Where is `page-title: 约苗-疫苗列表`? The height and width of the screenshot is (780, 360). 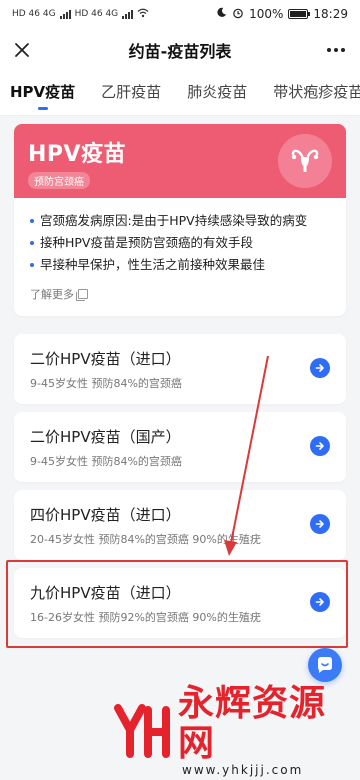 page-title: 约苗-疫苗列表 is located at coordinates (180, 51).